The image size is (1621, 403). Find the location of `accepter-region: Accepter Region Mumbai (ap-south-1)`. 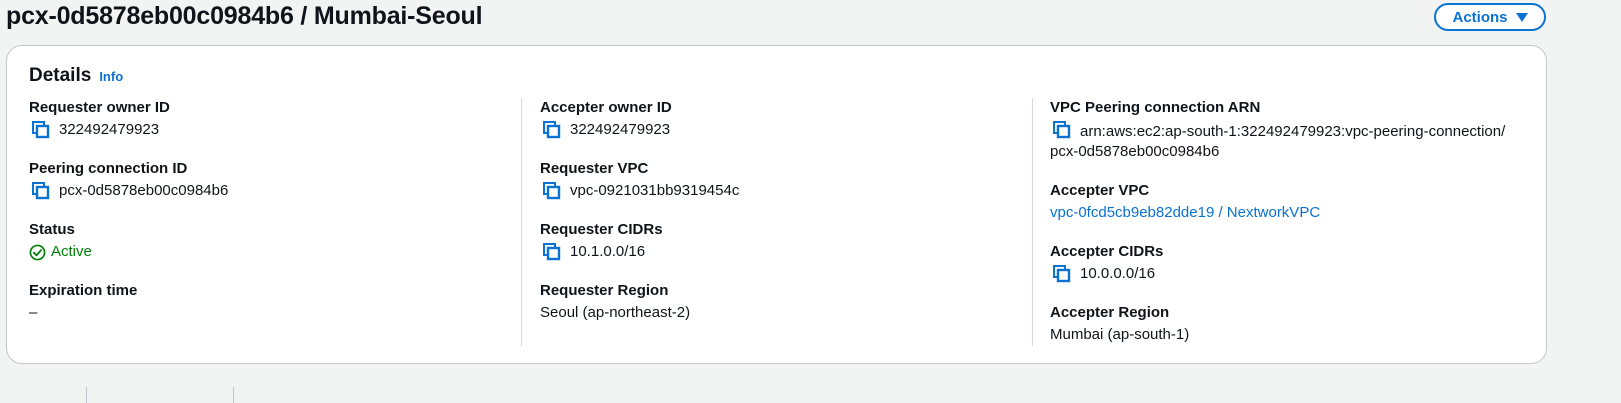

accepter-region: Accepter Region Mumbai (ap-south-1) is located at coordinates (1285, 324).